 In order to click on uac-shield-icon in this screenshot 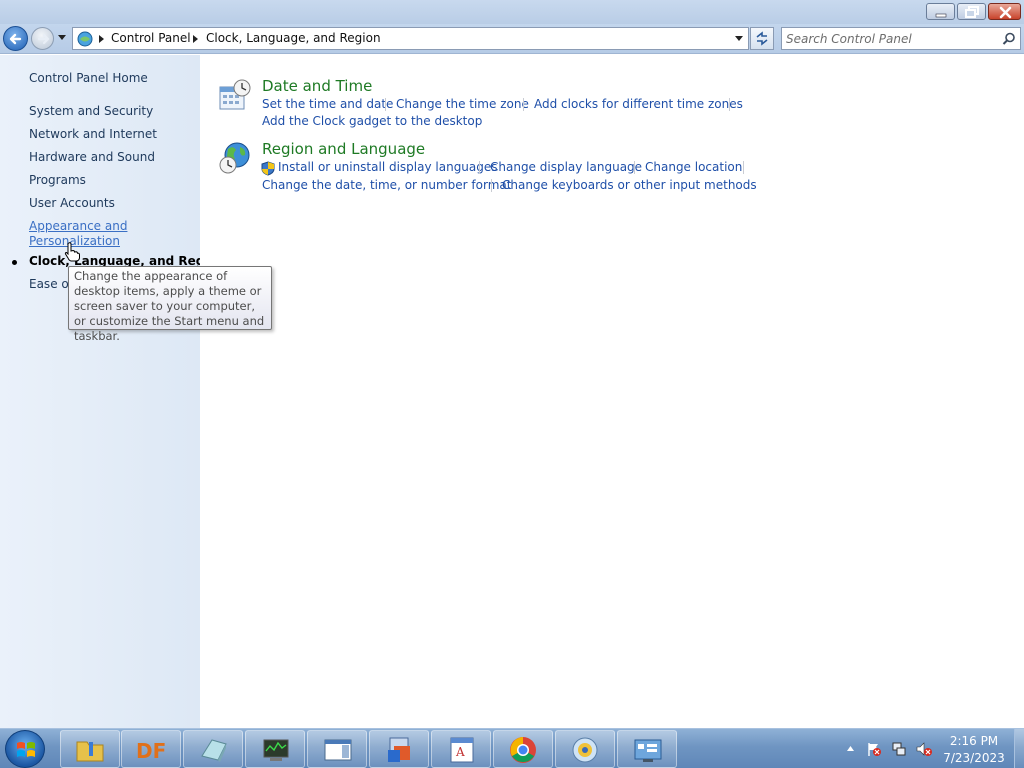, I will do `click(268, 168)`.